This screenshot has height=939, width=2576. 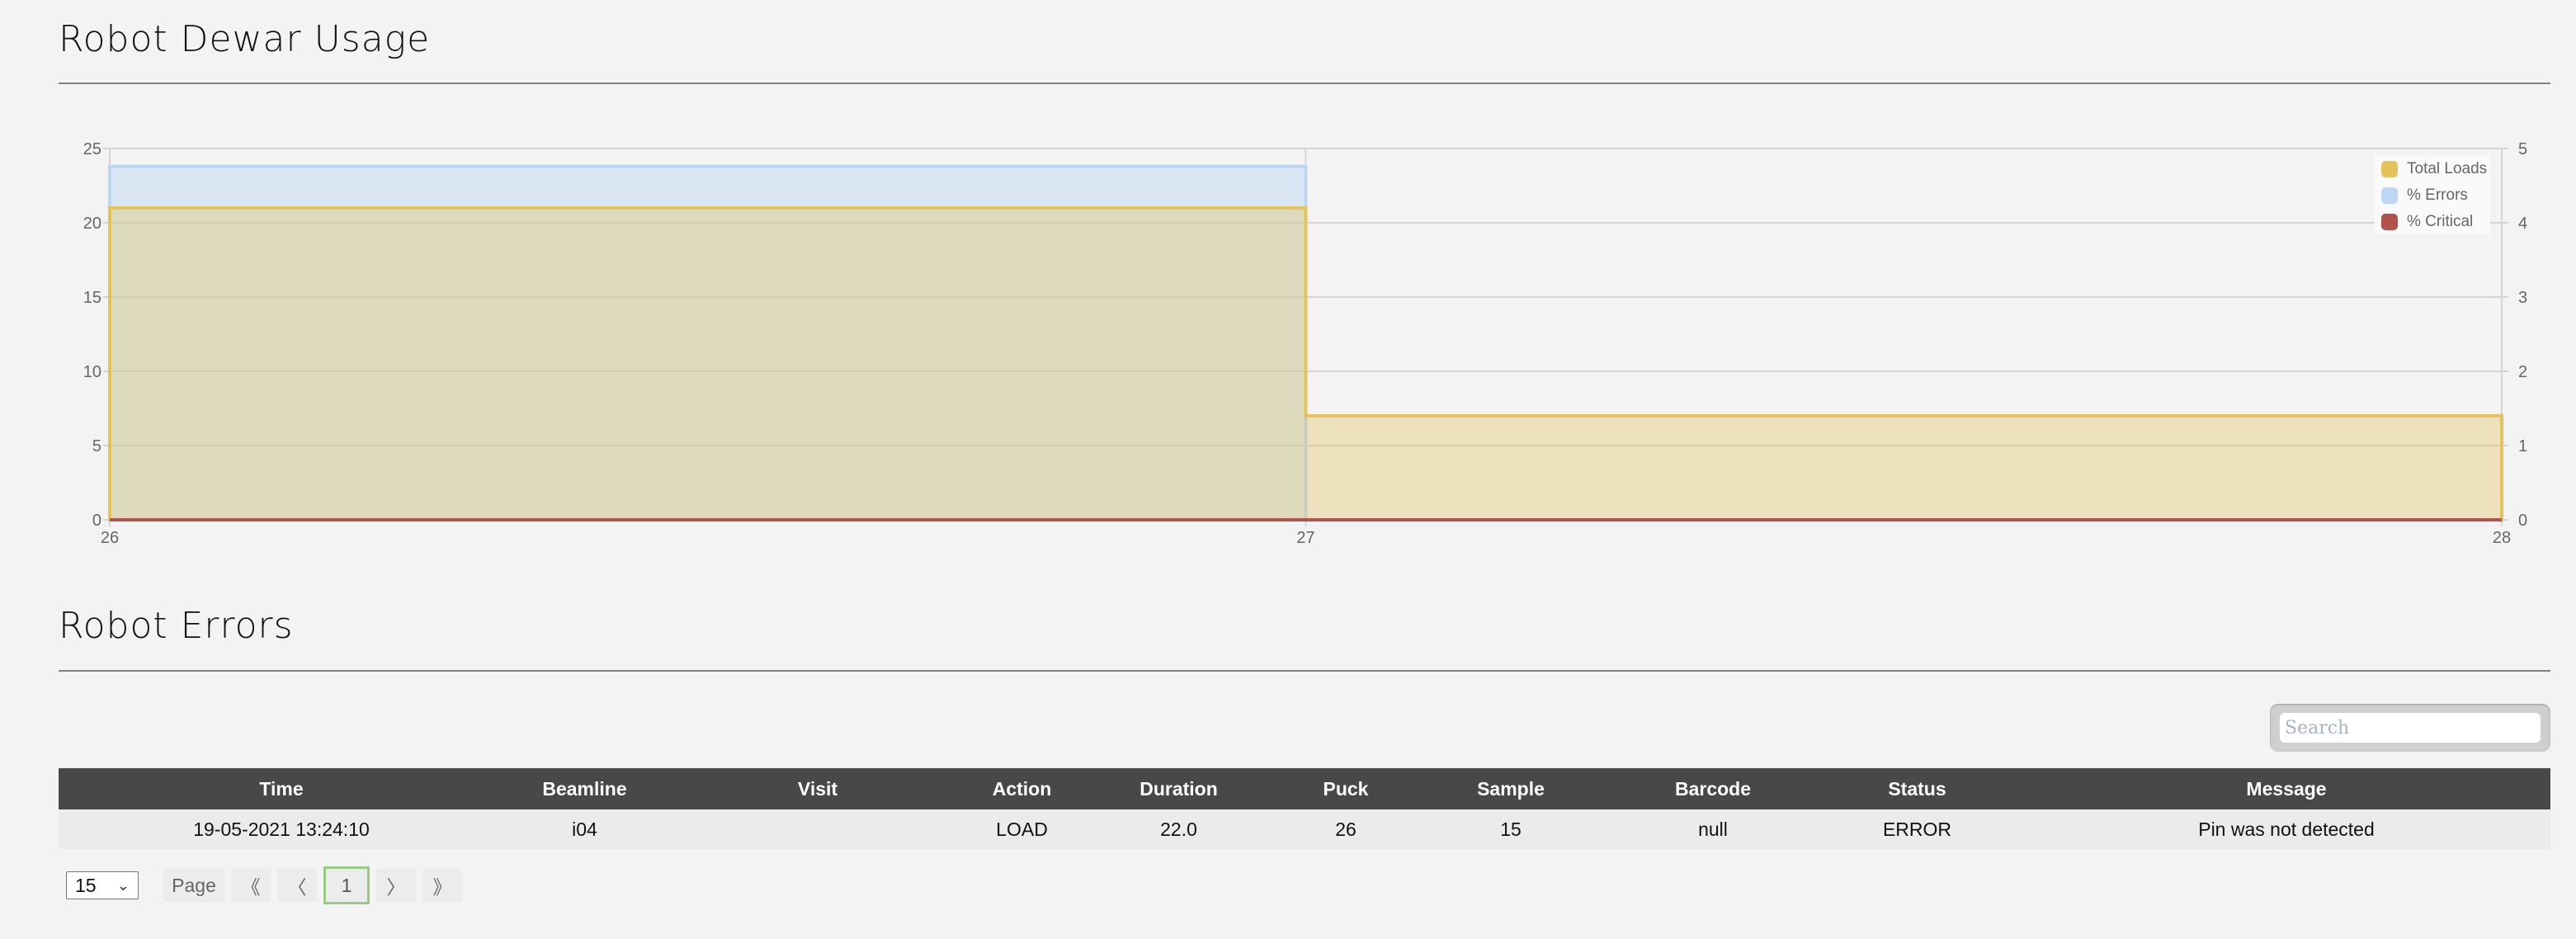 What do you see at coordinates (176, 626) in the screenshot?
I see `errors-section-title: Robot Errors` at bounding box center [176, 626].